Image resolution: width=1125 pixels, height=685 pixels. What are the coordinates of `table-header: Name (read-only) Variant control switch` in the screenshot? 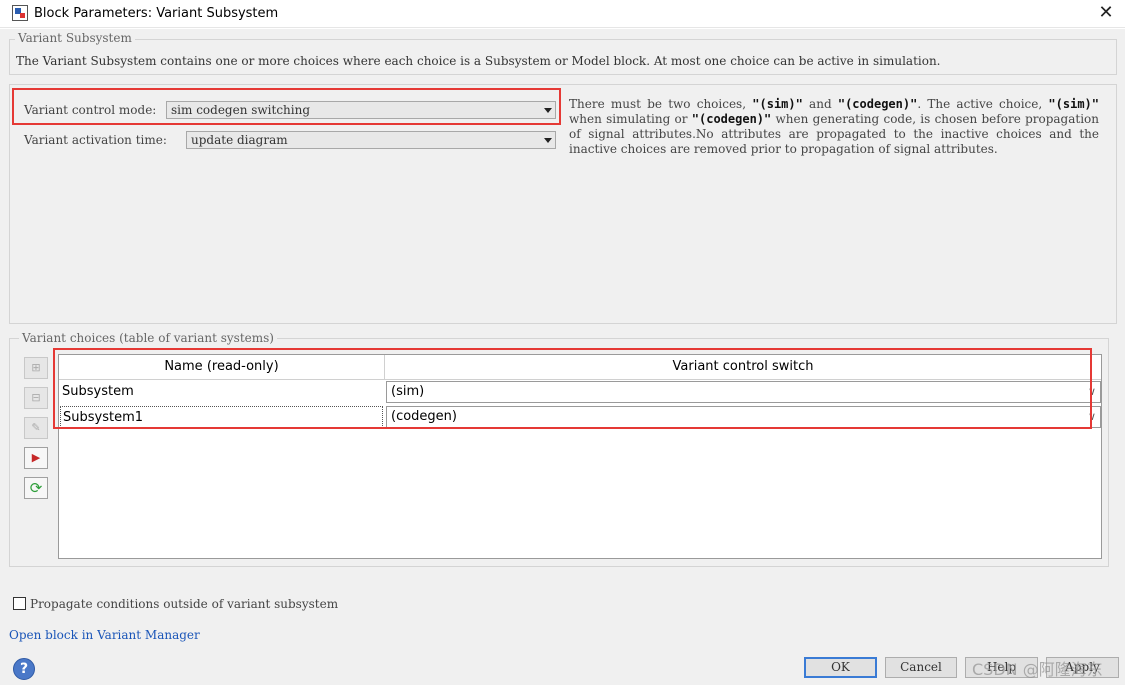 It's located at (580, 367).